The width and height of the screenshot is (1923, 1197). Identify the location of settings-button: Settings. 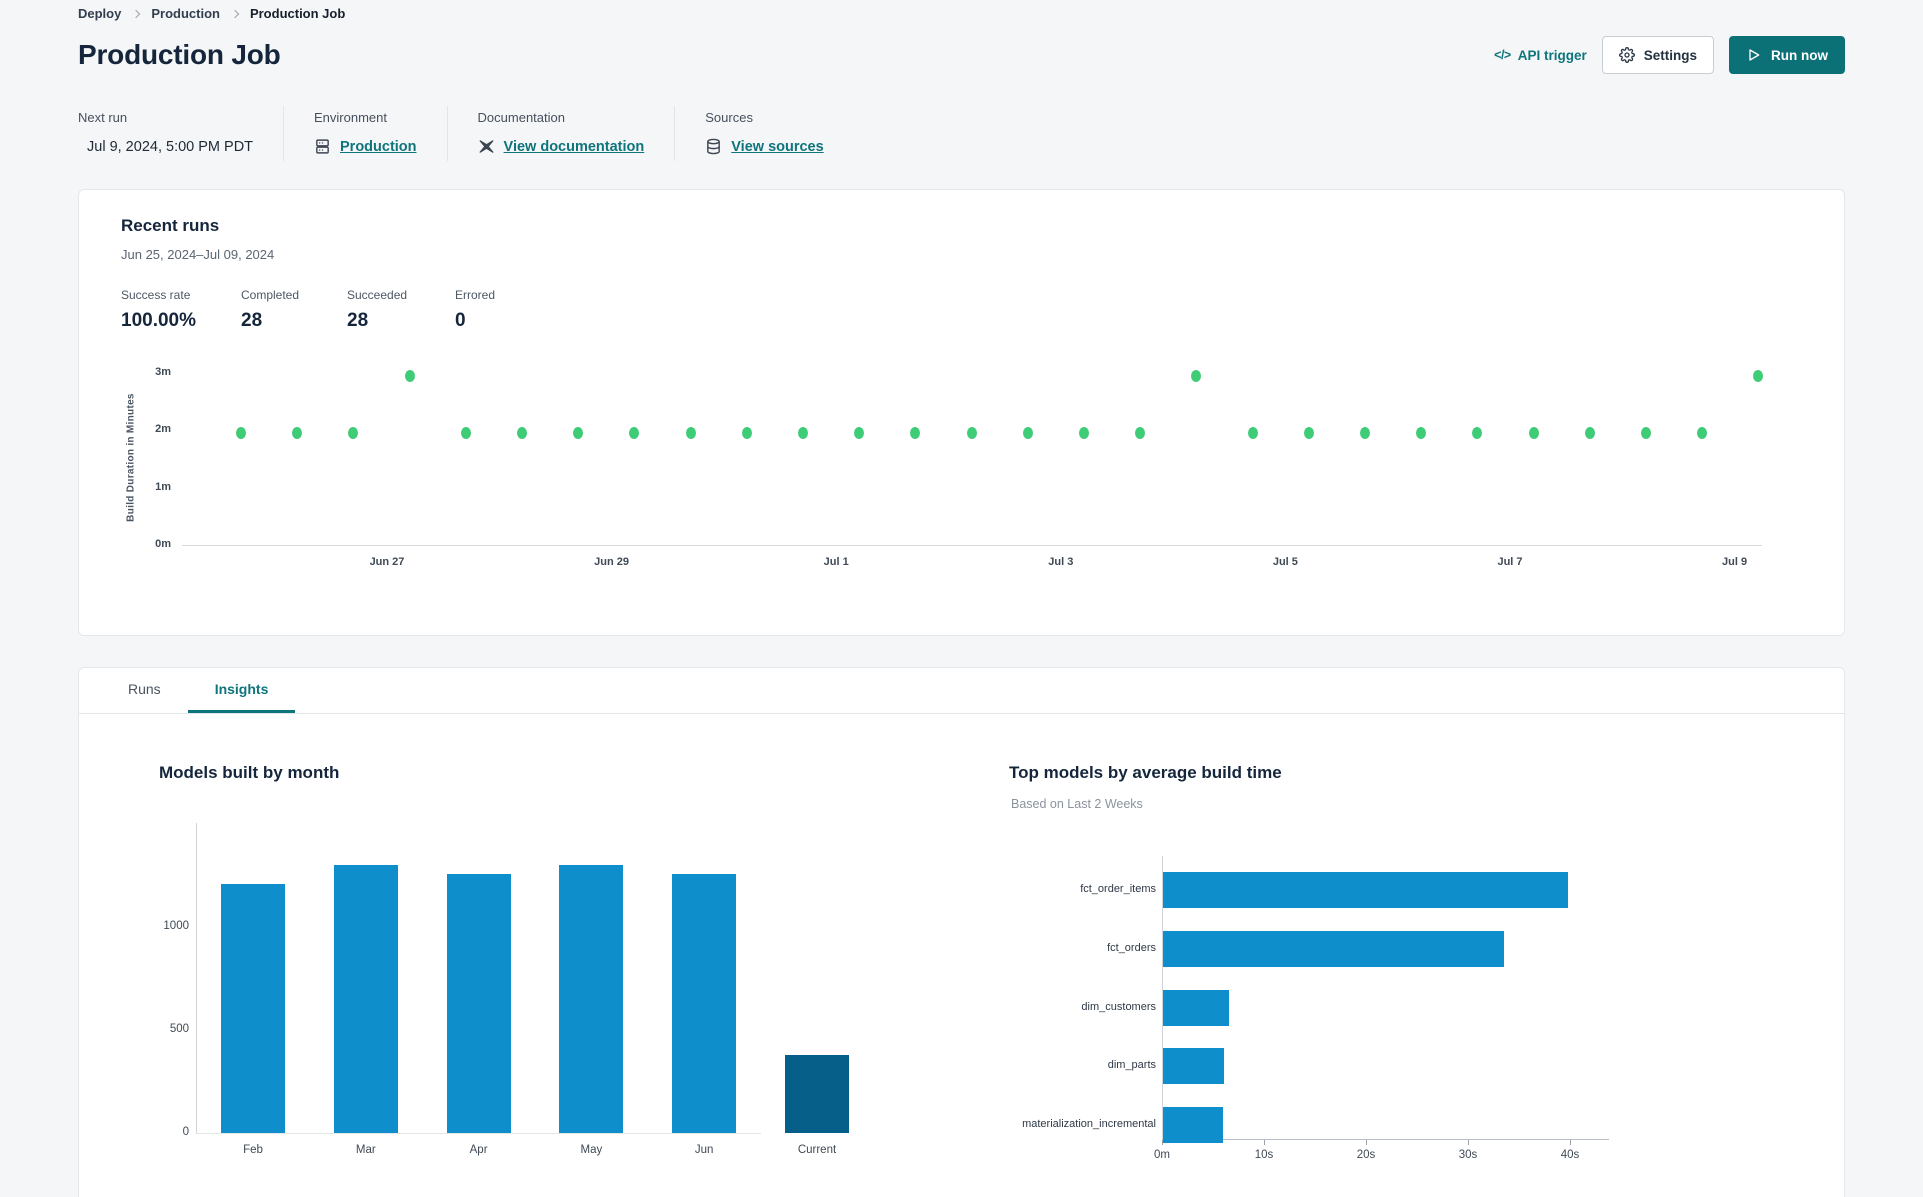
(1657, 55).